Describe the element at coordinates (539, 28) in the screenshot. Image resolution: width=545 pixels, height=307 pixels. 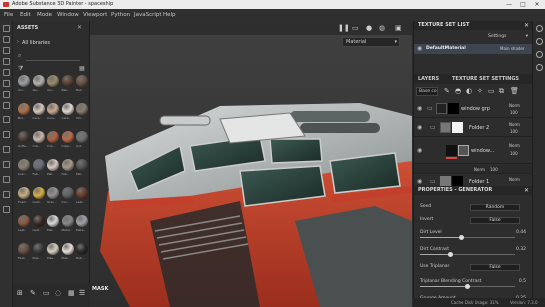
I see `texture-set-list-icon` at that location.